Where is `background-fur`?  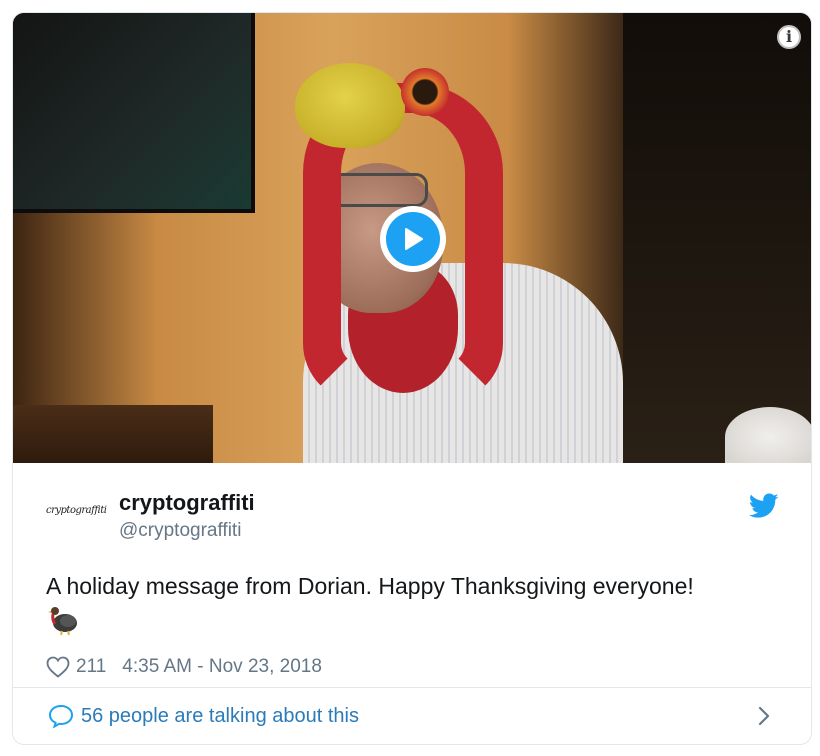
background-fur is located at coordinates (768, 435).